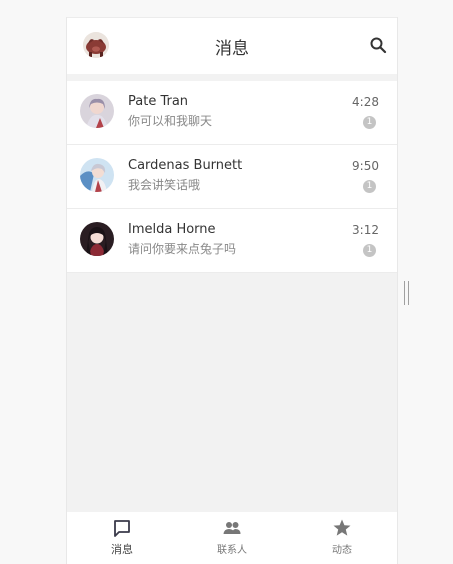  Describe the element at coordinates (365, 102) in the screenshot. I see `message-time: 4:28` at that location.